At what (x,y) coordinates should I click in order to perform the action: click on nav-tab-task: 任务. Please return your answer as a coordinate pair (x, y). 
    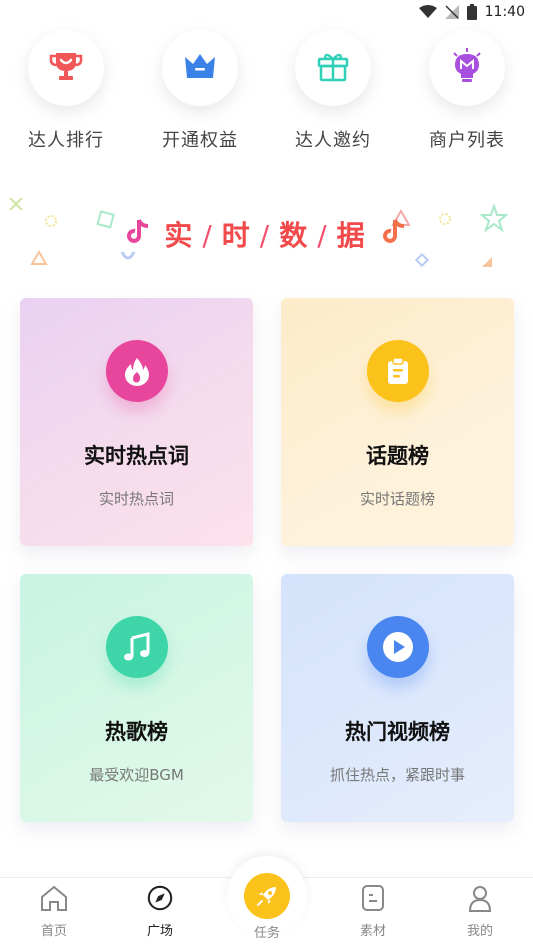
    Looking at the image, I should click on (267, 898).